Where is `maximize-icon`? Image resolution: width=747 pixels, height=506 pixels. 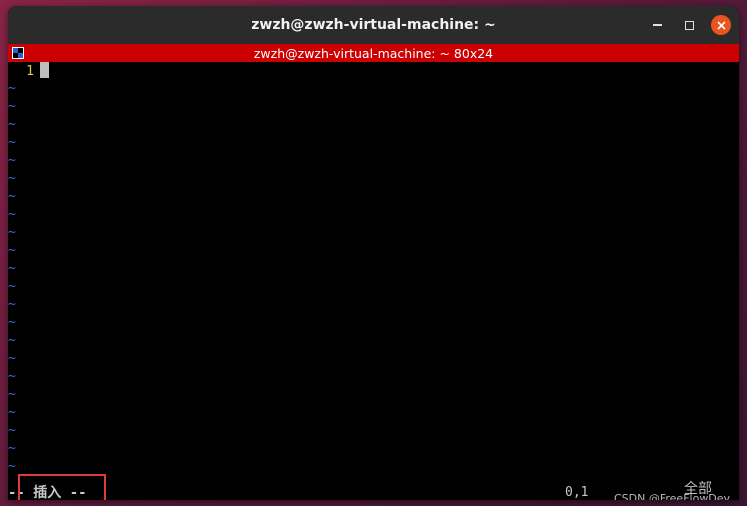 maximize-icon is located at coordinates (689, 25).